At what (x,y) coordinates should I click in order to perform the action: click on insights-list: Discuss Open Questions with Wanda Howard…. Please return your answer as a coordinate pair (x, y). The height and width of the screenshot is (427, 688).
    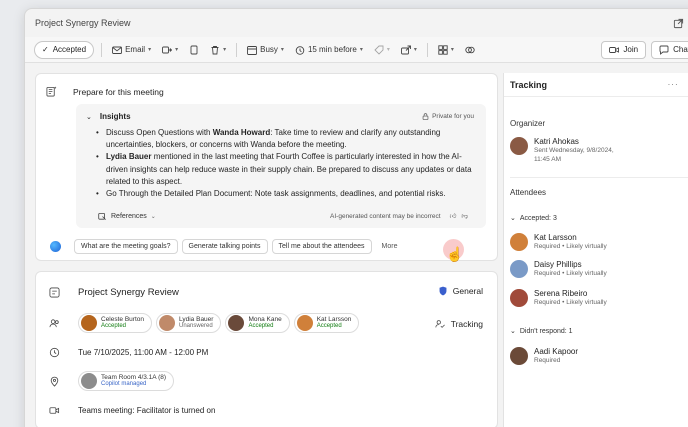
    Looking at the image, I should click on (286, 163).